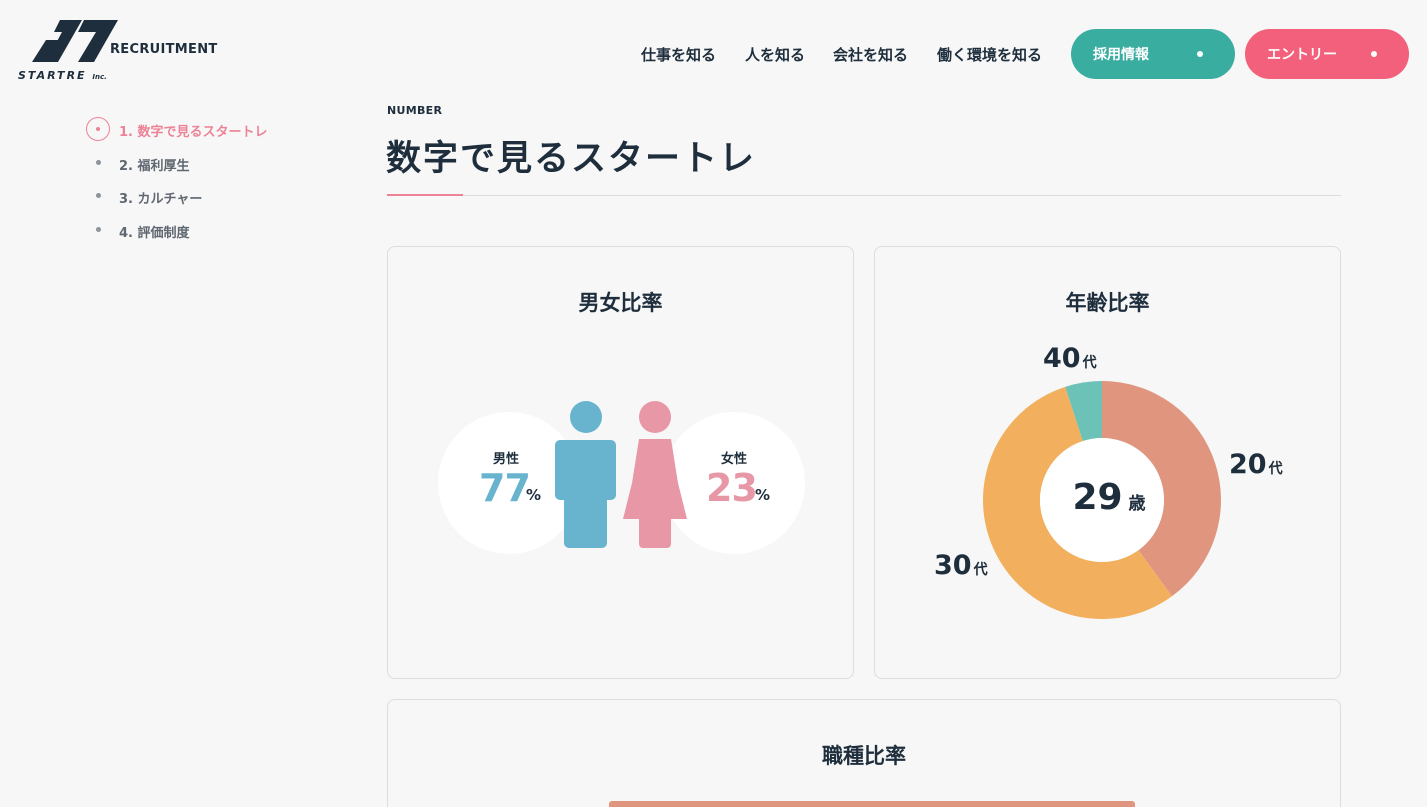 Image resolution: width=1427 pixels, height=807 pixels. What do you see at coordinates (1070, 358) in the screenshot?
I see `age-label-40s: 40 代` at bounding box center [1070, 358].